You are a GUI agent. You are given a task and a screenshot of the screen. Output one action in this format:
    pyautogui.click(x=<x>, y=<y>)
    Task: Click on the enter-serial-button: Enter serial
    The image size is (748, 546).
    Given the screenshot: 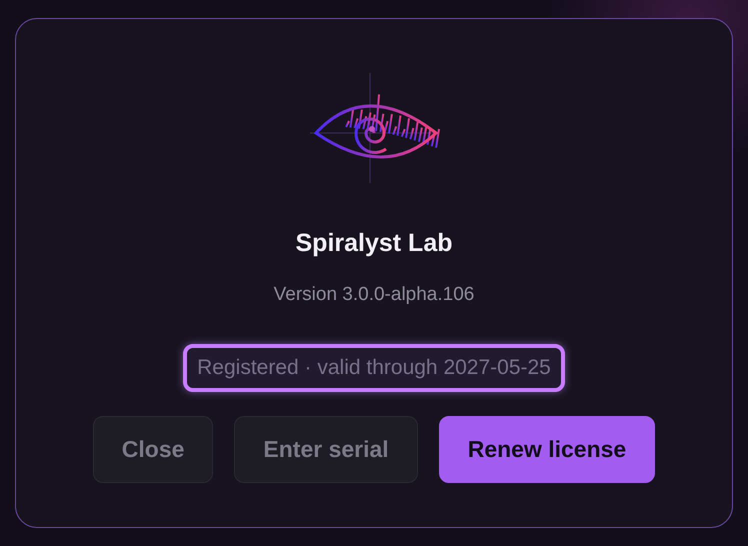 What is the action you would take?
    pyautogui.click(x=326, y=449)
    